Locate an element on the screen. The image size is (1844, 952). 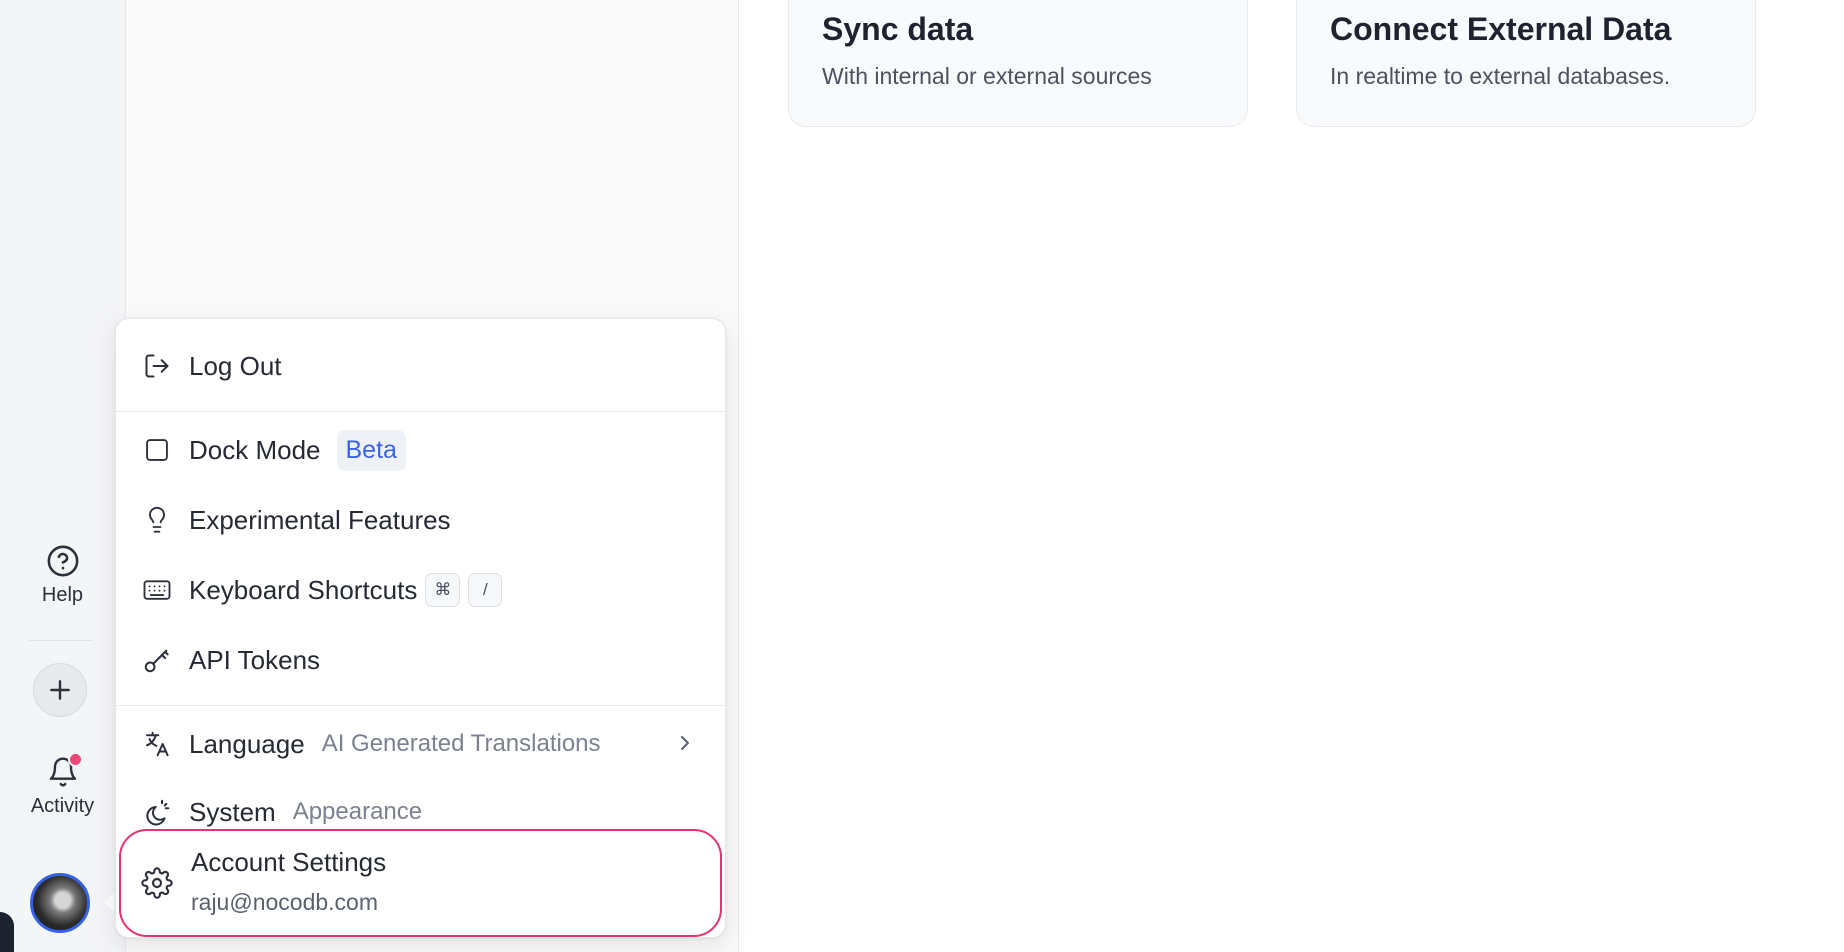
menu-item-language: Language AI Generated Translations is located at coordinates (420, 744).